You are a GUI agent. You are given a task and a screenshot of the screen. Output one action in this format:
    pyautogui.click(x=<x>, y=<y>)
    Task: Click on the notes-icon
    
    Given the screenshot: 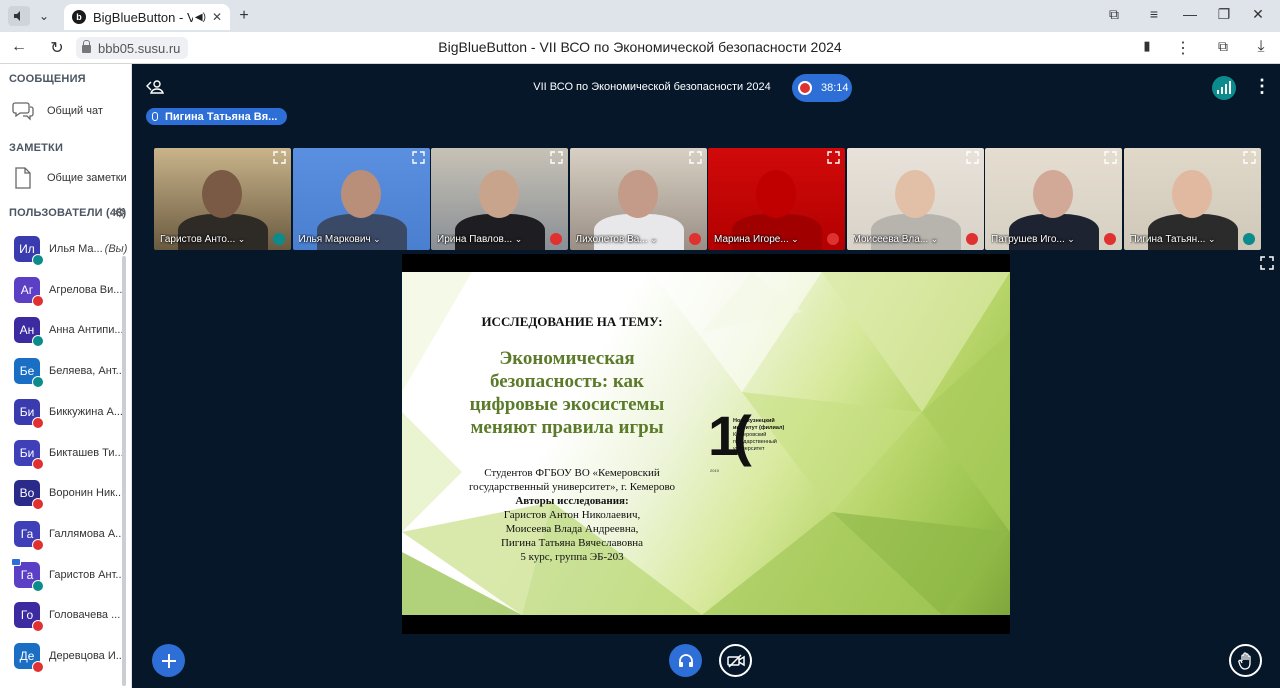 What is the action you would take?
    pyautogui.click(x=23, y=178)
    